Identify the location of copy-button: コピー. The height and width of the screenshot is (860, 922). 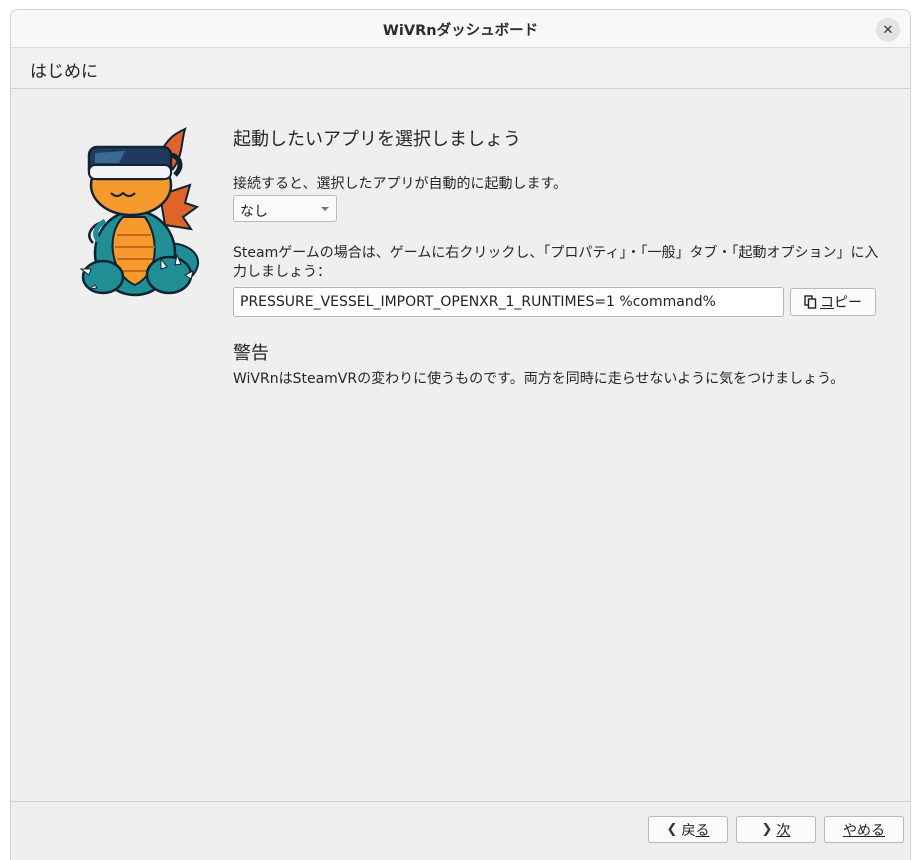
(833, 302).